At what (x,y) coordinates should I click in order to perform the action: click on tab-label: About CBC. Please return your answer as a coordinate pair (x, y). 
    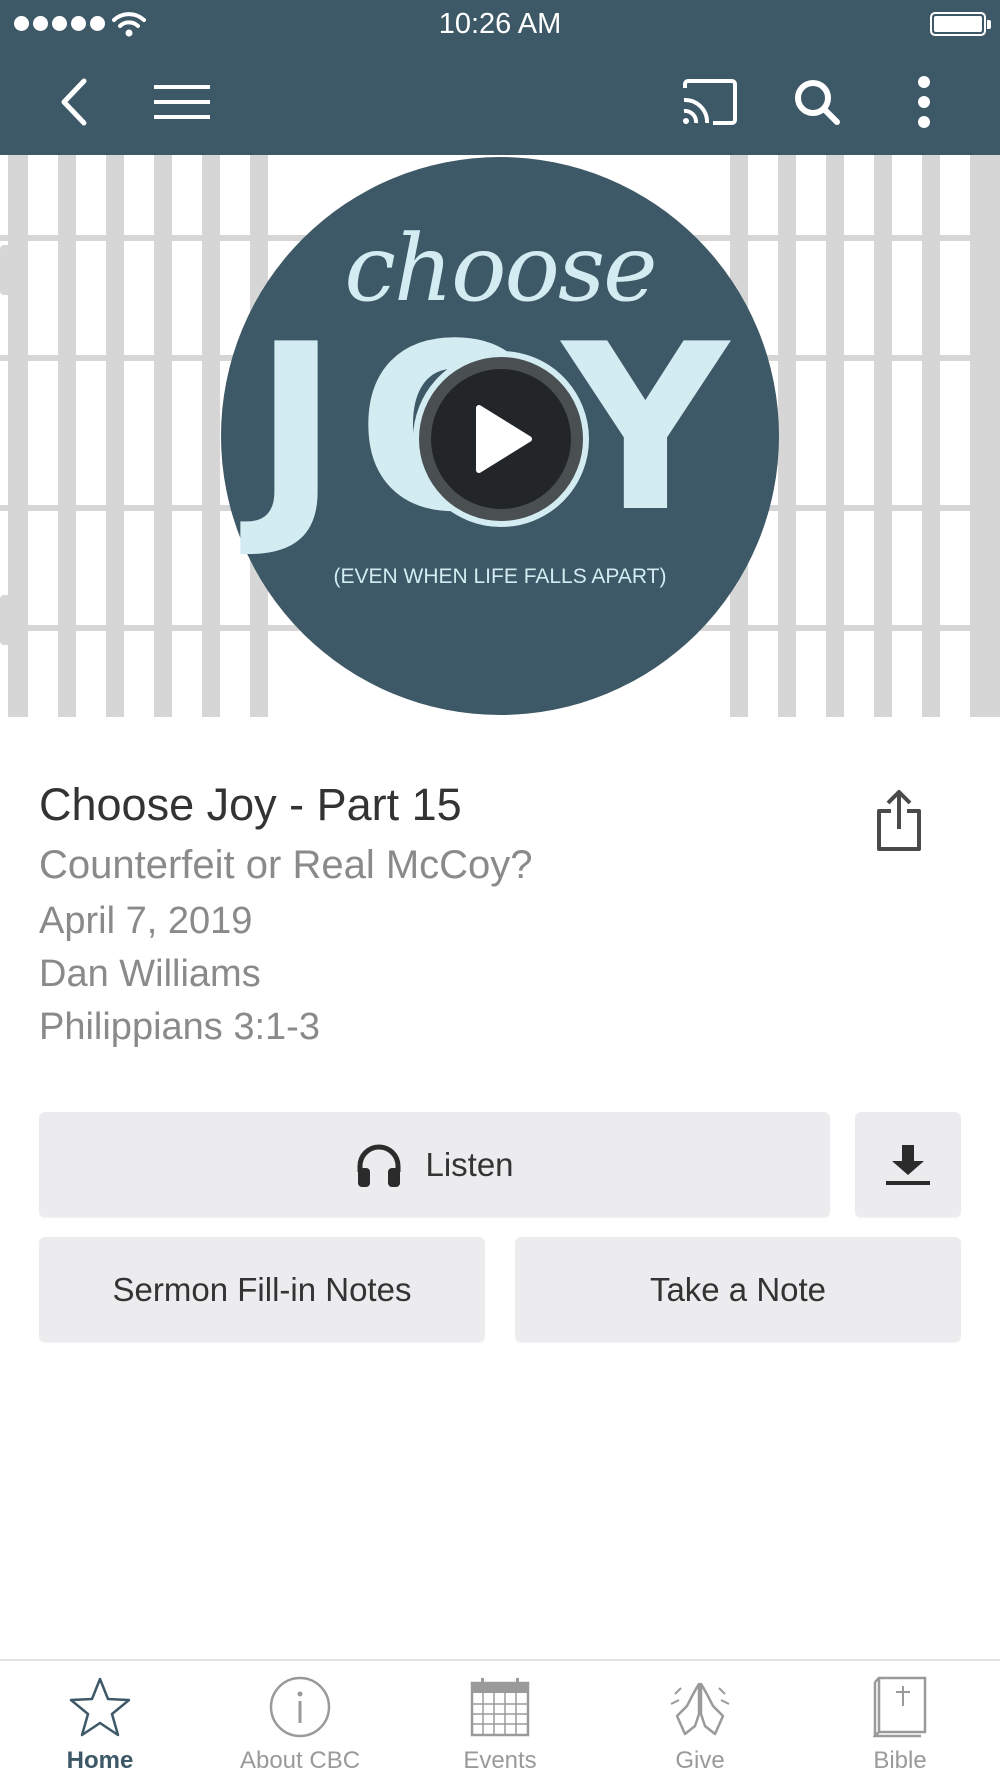
    Looking at the image, I should click on (300, 1760).